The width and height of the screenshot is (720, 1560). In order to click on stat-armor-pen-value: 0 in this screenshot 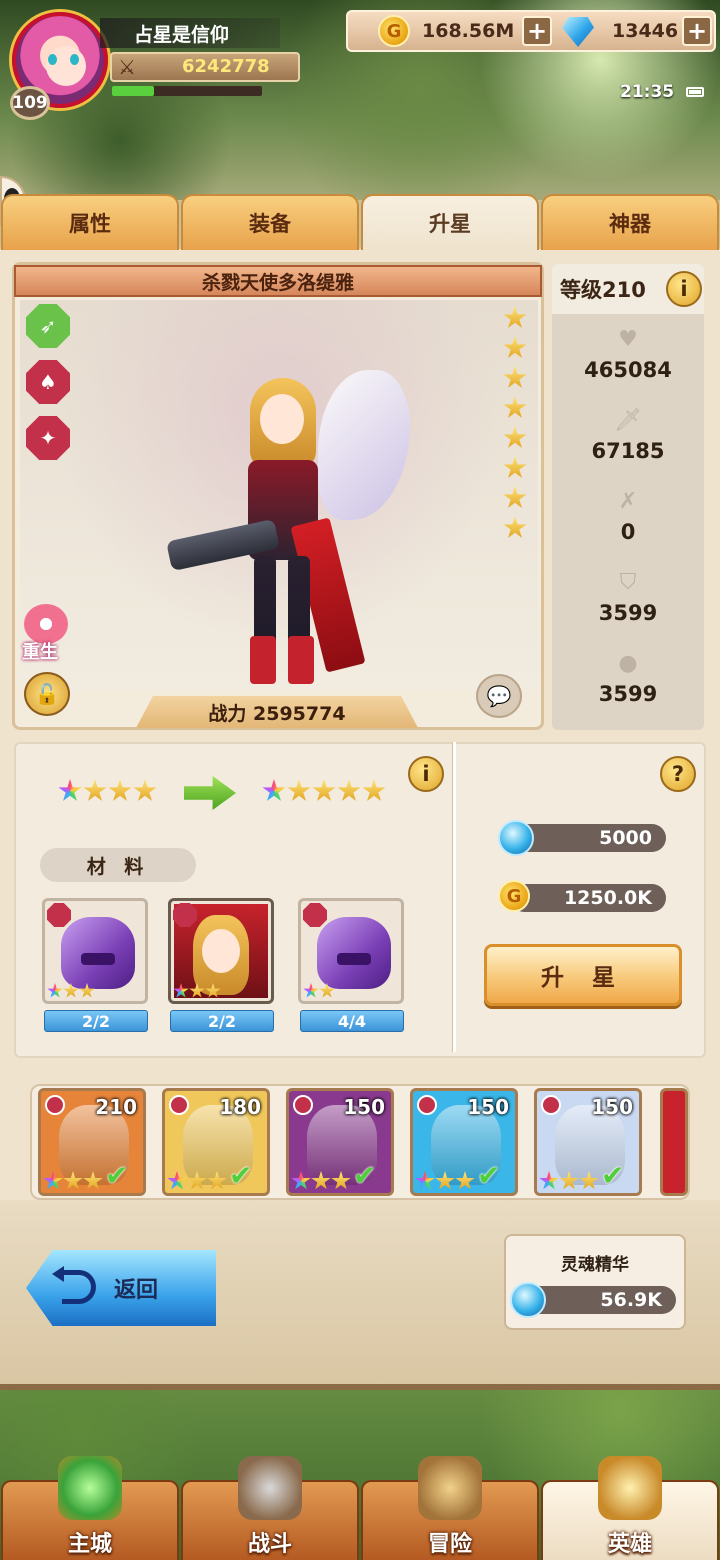, I will do `click(628, 532)`.